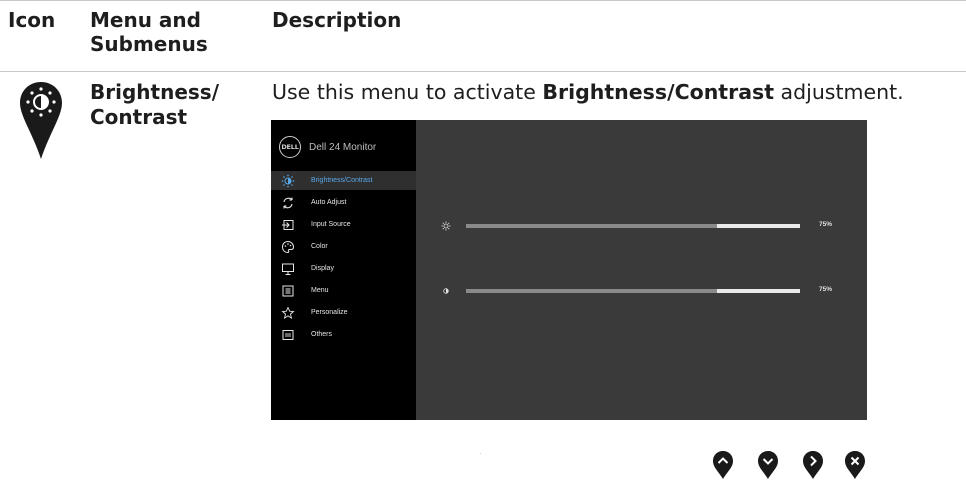 Image resolution: width=966 pixels, height=489 pixels. What do you see at coordinates (343, 246) in the screenshot?
I see `osd-menu-item-color: Color` at bounding box center [343, 246].